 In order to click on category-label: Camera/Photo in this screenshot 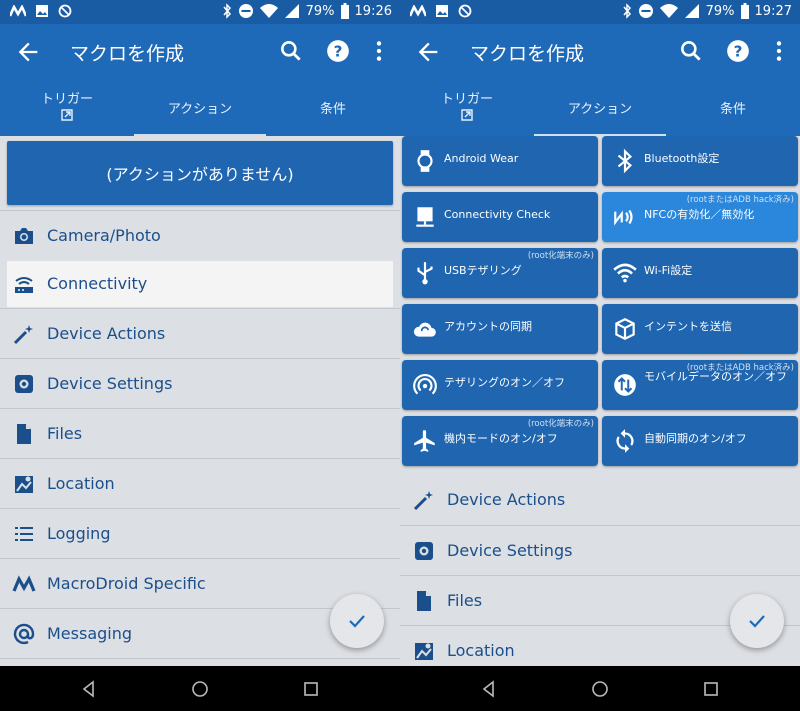, I will do `click(104, 235)`.